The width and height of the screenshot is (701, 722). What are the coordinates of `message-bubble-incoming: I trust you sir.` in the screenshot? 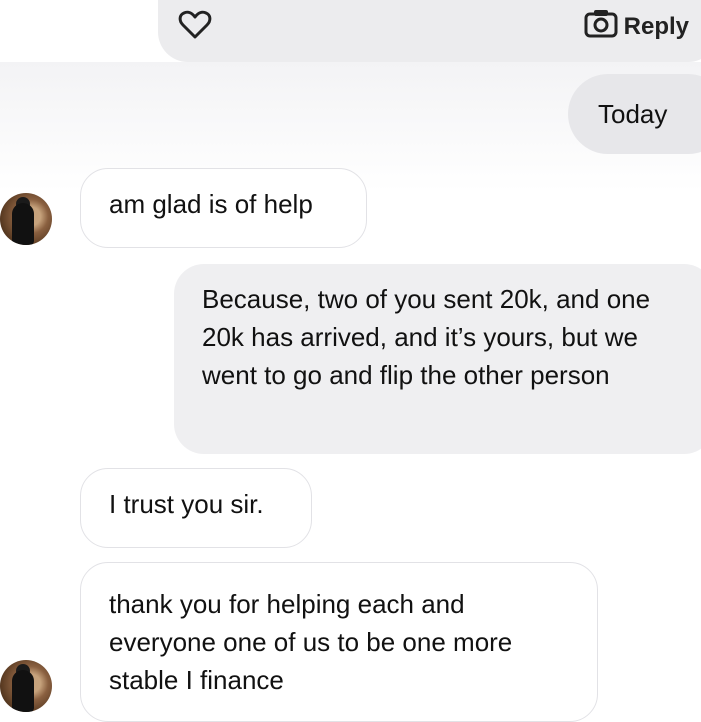 It's located at (196, 508).